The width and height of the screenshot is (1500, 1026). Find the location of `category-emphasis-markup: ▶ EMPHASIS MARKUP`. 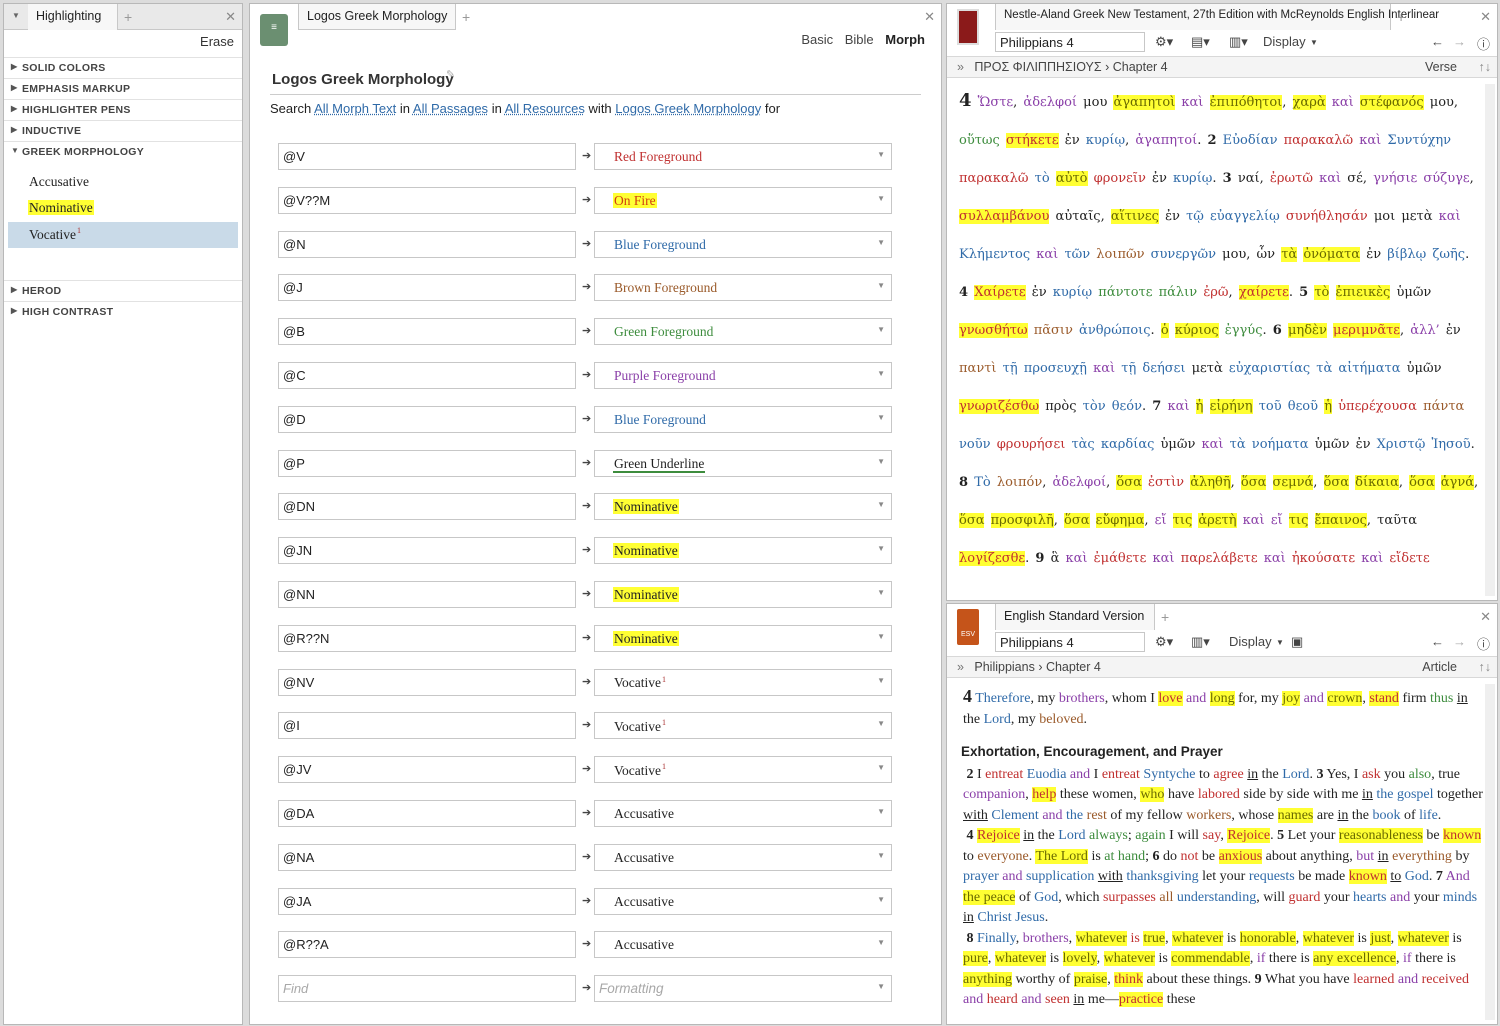

category-emphasis-markup: ▶ EMPHASIS MARKUP is located at coordinates (123, 88).